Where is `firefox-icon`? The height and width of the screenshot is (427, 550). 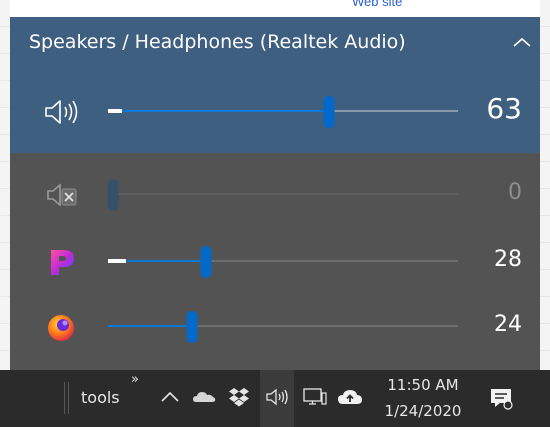 firefox-icon is located at coordinates (62, 327).